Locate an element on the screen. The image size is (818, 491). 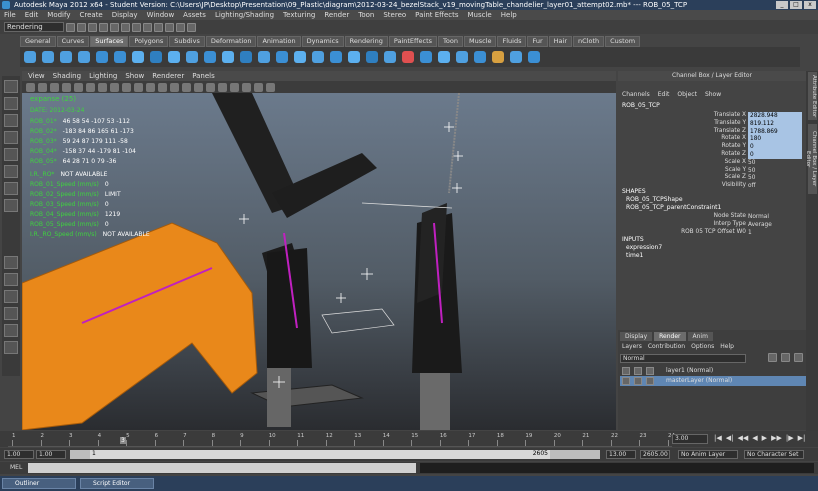
menu-texturing: Texturing is located at coordinates (299, 15).